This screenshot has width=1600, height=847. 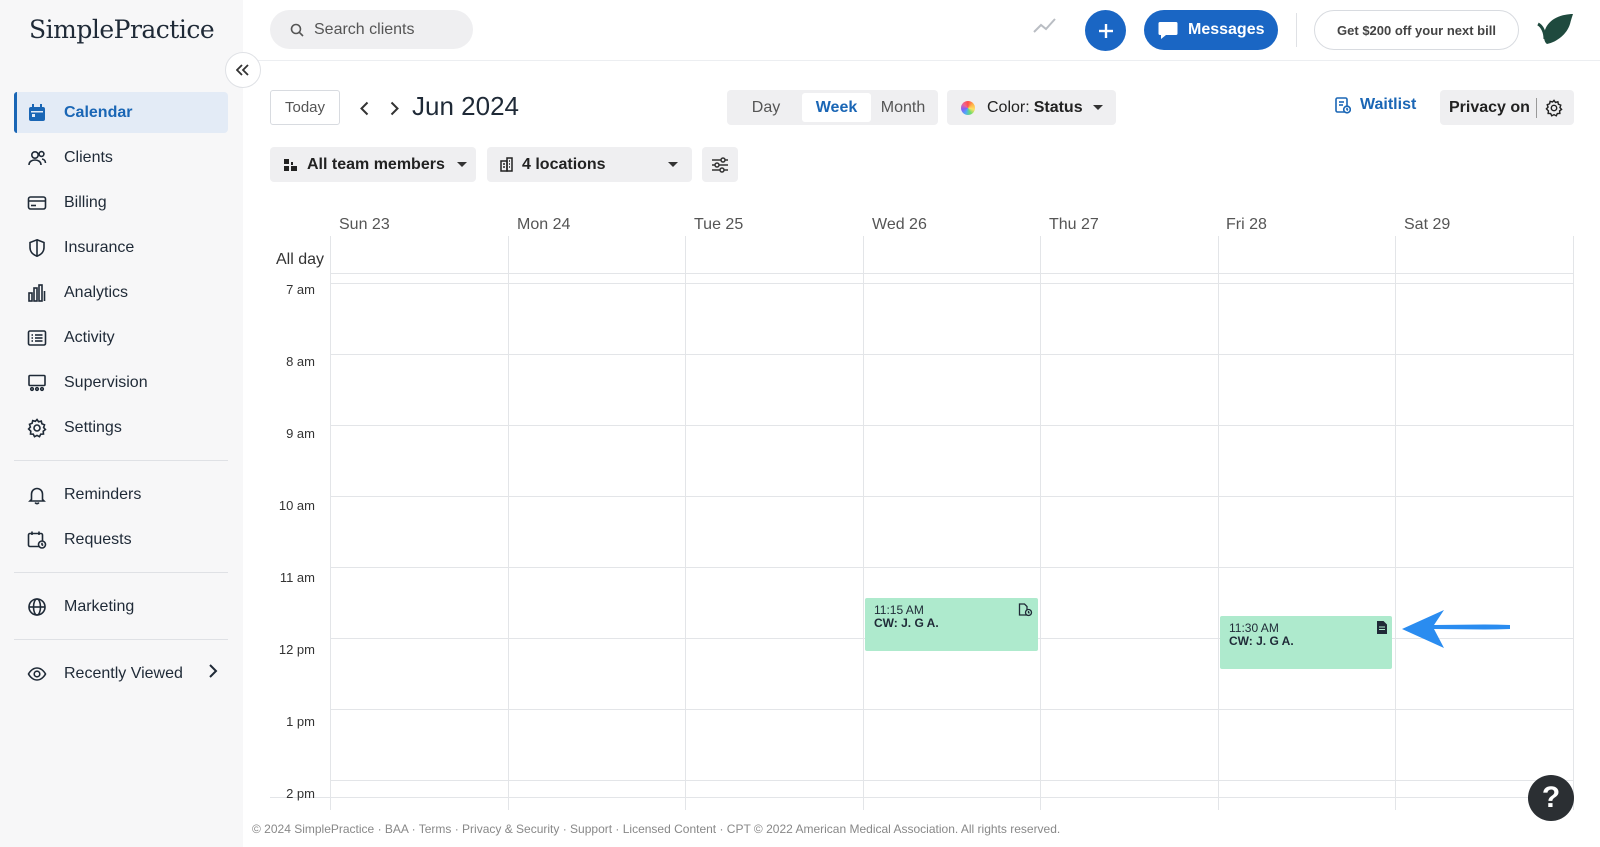 What do you see at coordinates (506, 164) in the screenshot?
I see `building-icon` at bounding box center [506, 164].